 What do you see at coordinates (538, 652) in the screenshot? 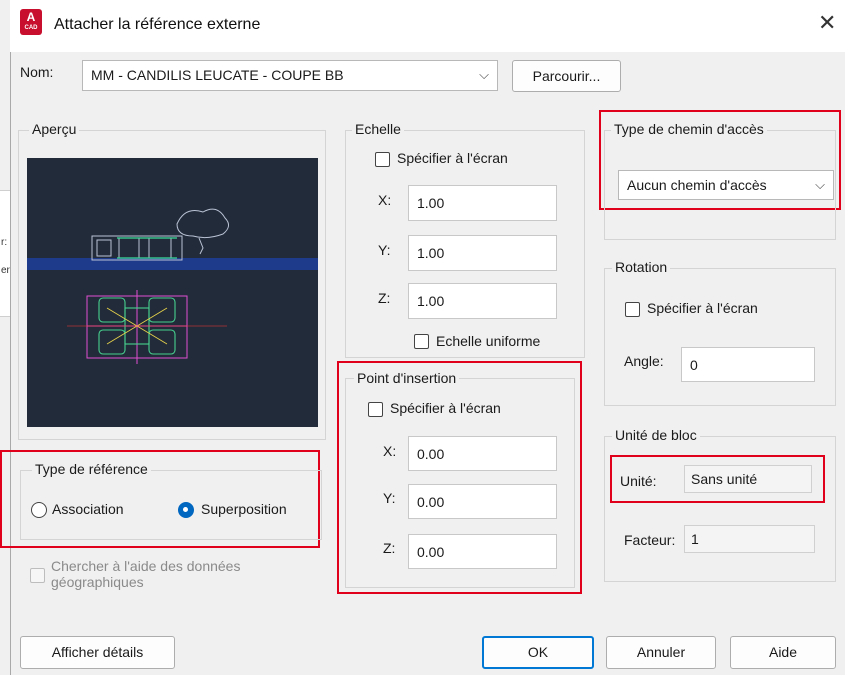
I see `ok-button: OK` at bounding box center [538, 652].